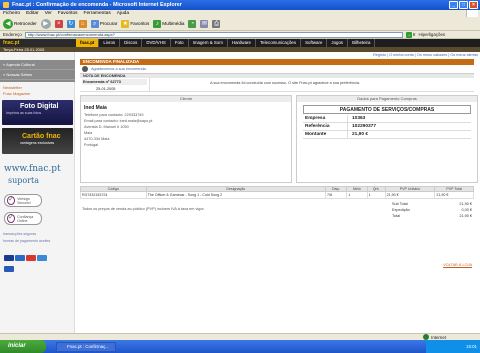  Describe the element at coordinates (95, 108) in the screenshot. I see `client-name: Ined Maia` at that location.